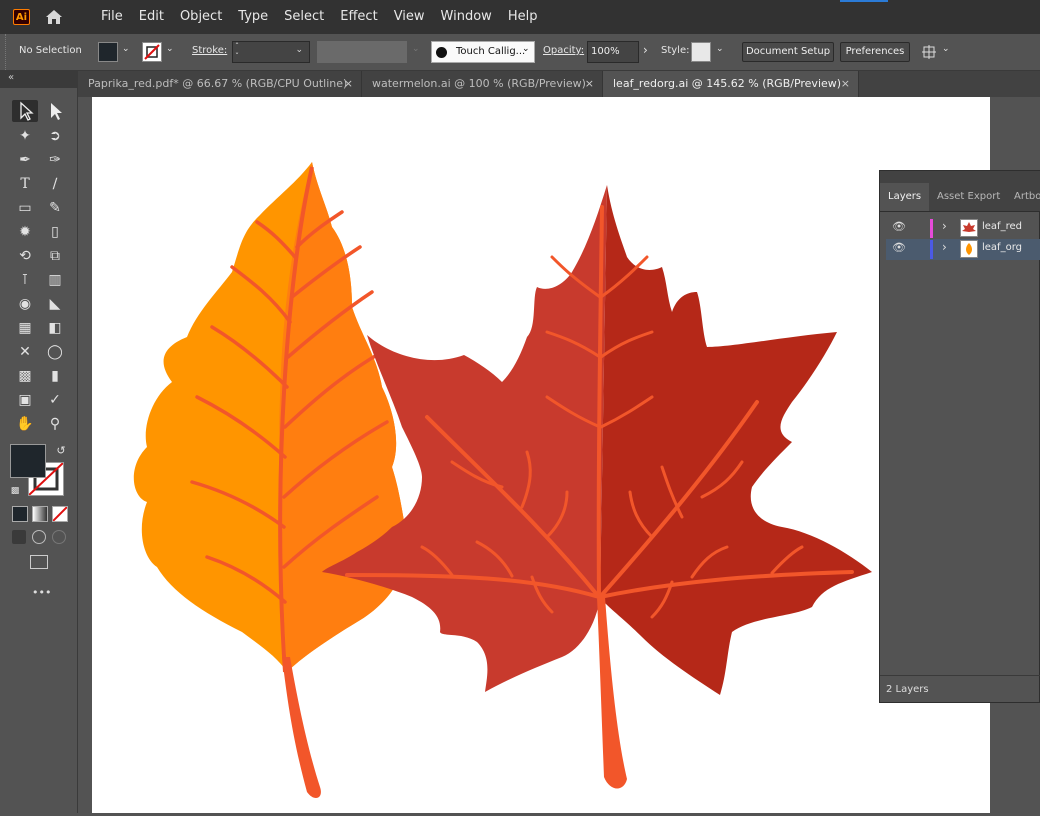  Describe the element at coordinates (25, 208) in the screenshot. I see `rectangle-tool-icon: ▭` at that location.